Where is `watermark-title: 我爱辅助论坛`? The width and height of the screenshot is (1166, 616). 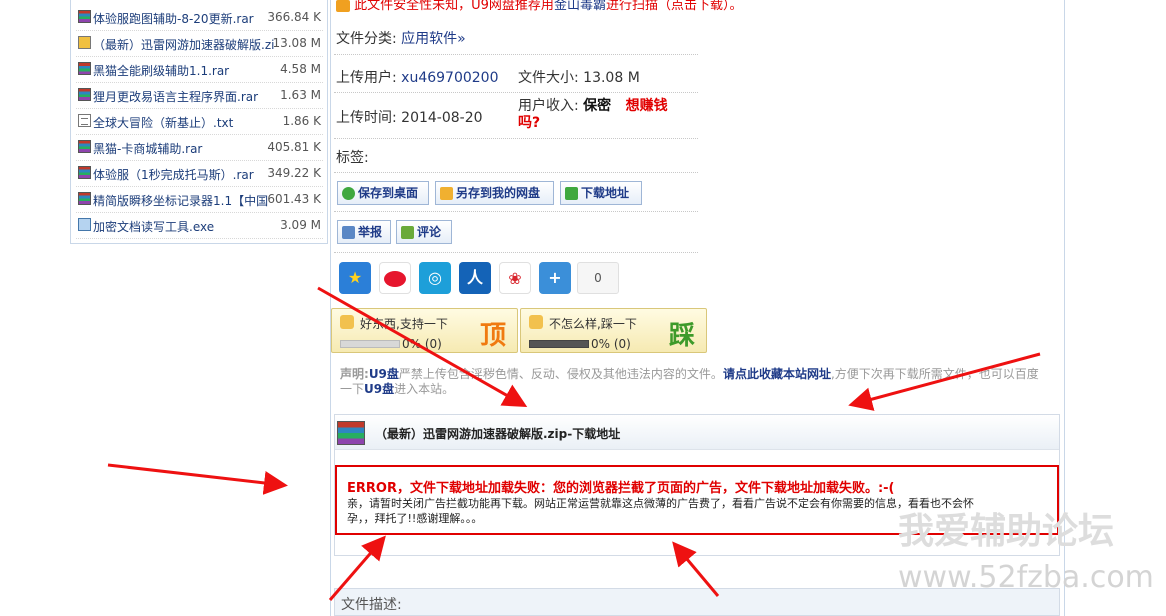
watermark-title: 我爱辅助论坛 is located at coordinates (1006, 531).